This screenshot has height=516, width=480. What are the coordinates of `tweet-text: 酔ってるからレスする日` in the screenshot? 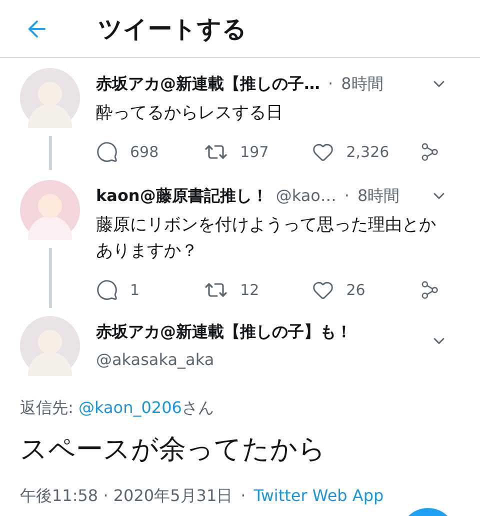 It's located at (190, 113).